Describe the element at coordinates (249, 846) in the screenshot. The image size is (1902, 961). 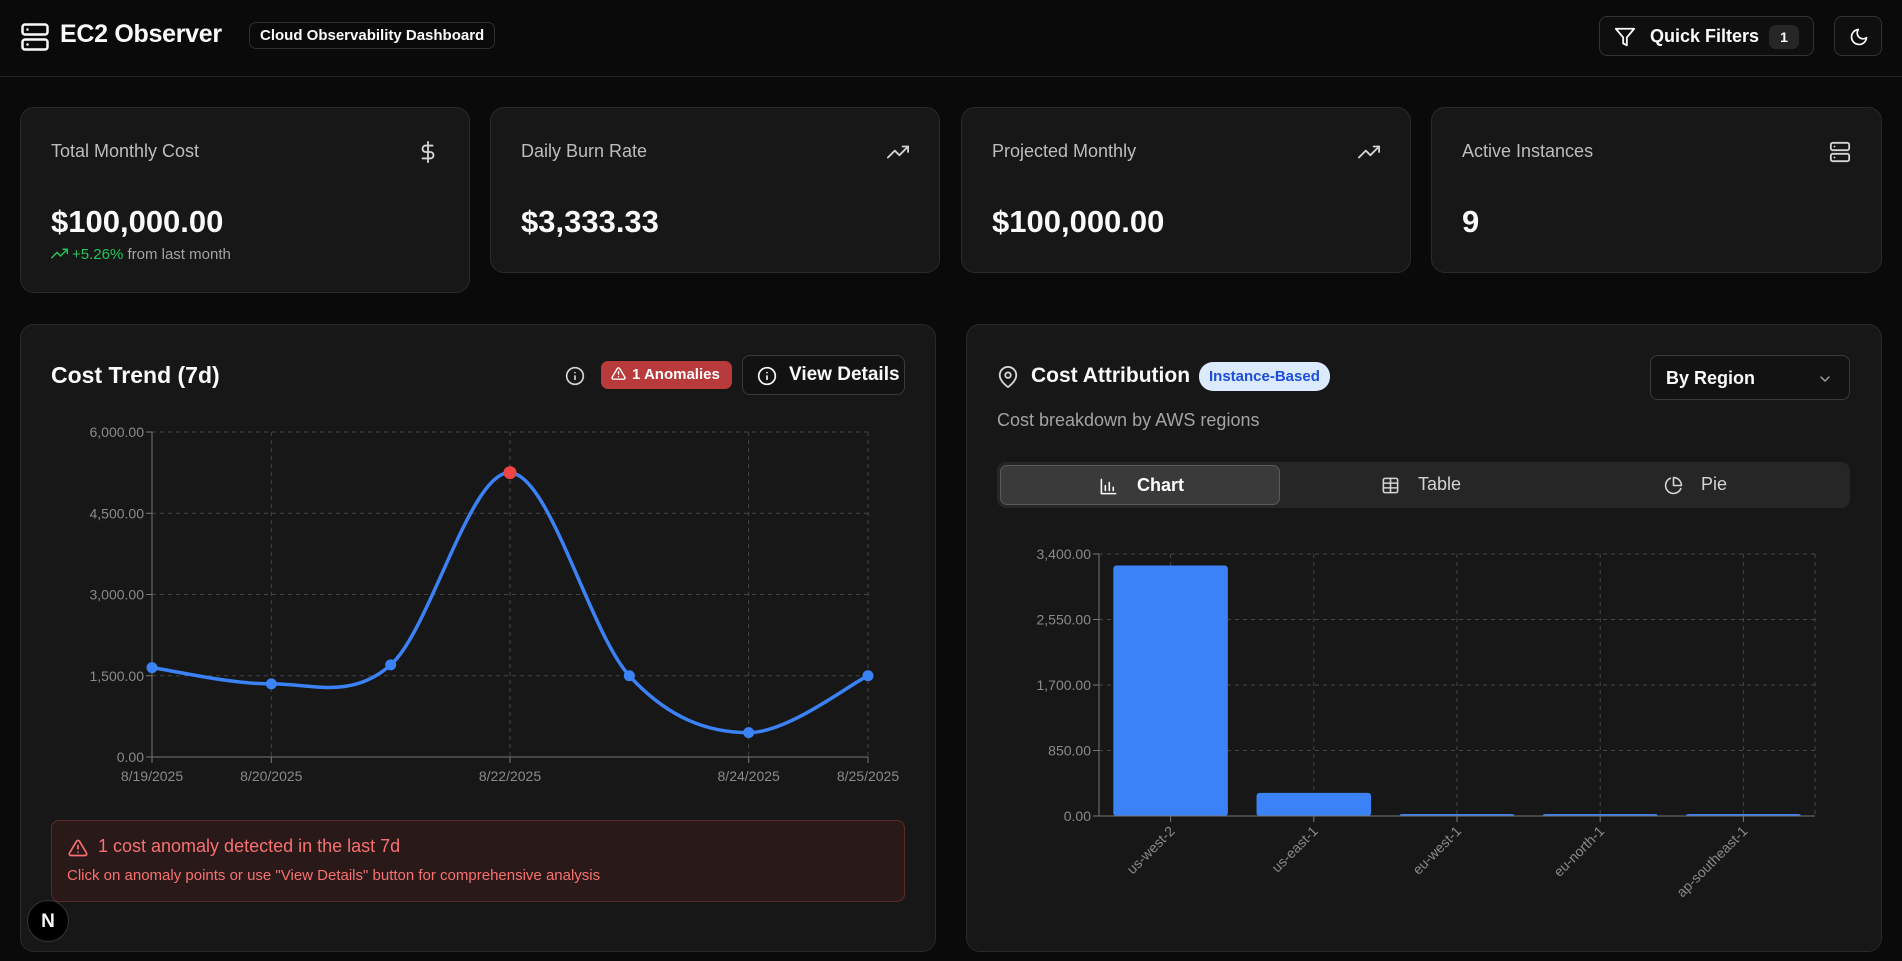
I see `anomaly-alert-title: 1 cost anomaly detected in the last 7d` at that location.